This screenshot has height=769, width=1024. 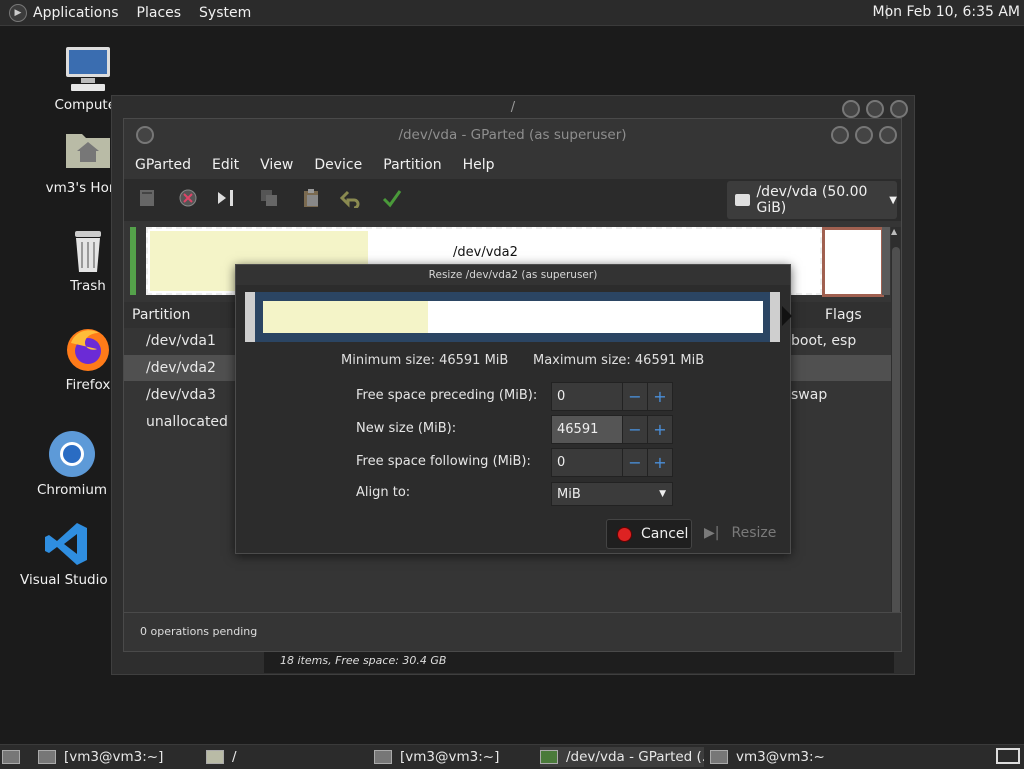 I want to click on computer-icon, so click(x=88, y=69).